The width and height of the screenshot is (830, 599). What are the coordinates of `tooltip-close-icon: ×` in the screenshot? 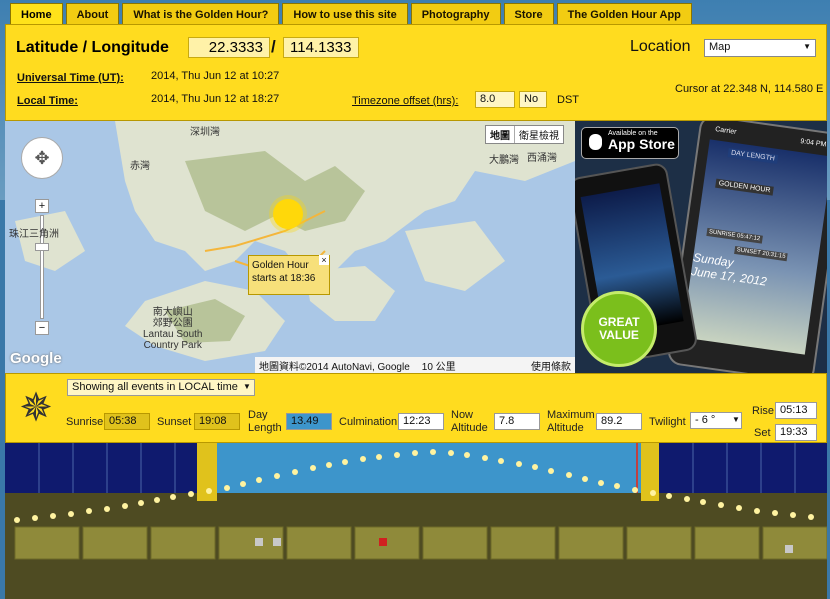 It's located at (324, 260).